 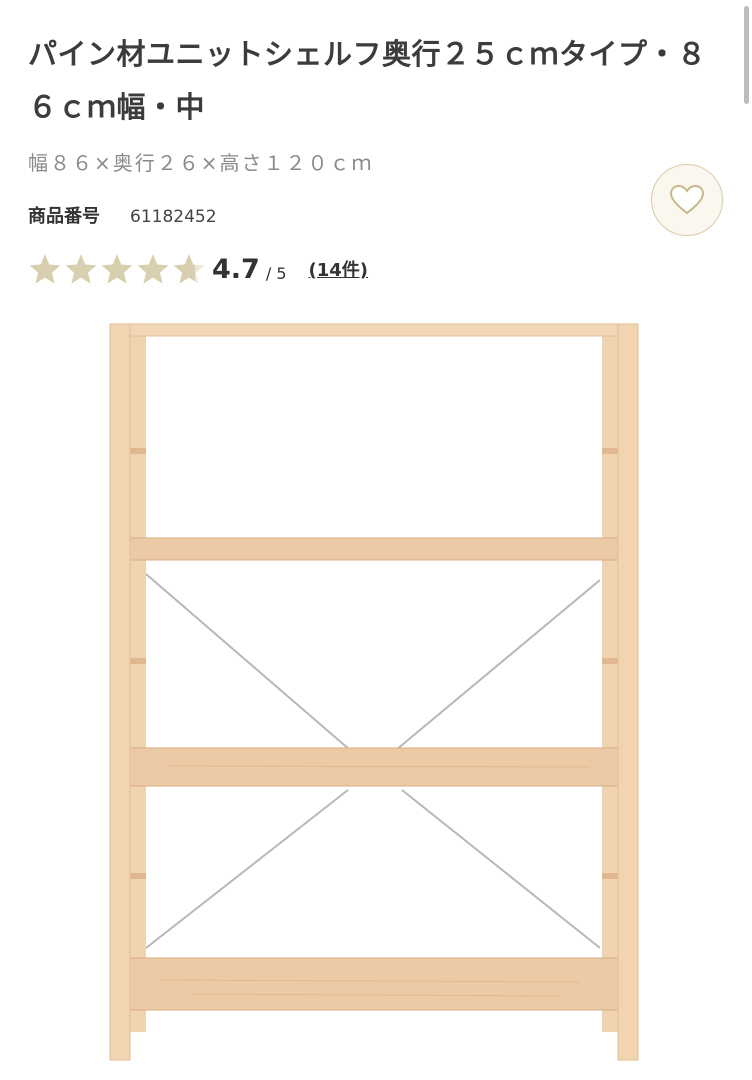 I want to click on product-number: 商品番号 61182452, so click(x=122, y=215).